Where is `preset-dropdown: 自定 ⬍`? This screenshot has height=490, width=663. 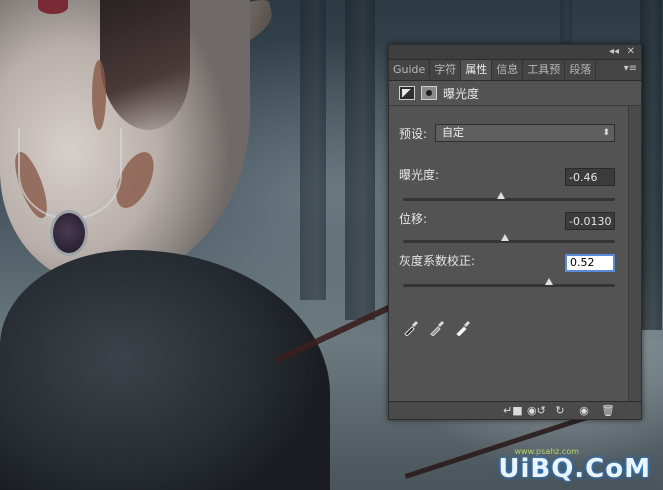
preset-dropdown: 自定 ⬍ is located at coordinates (525, 133).